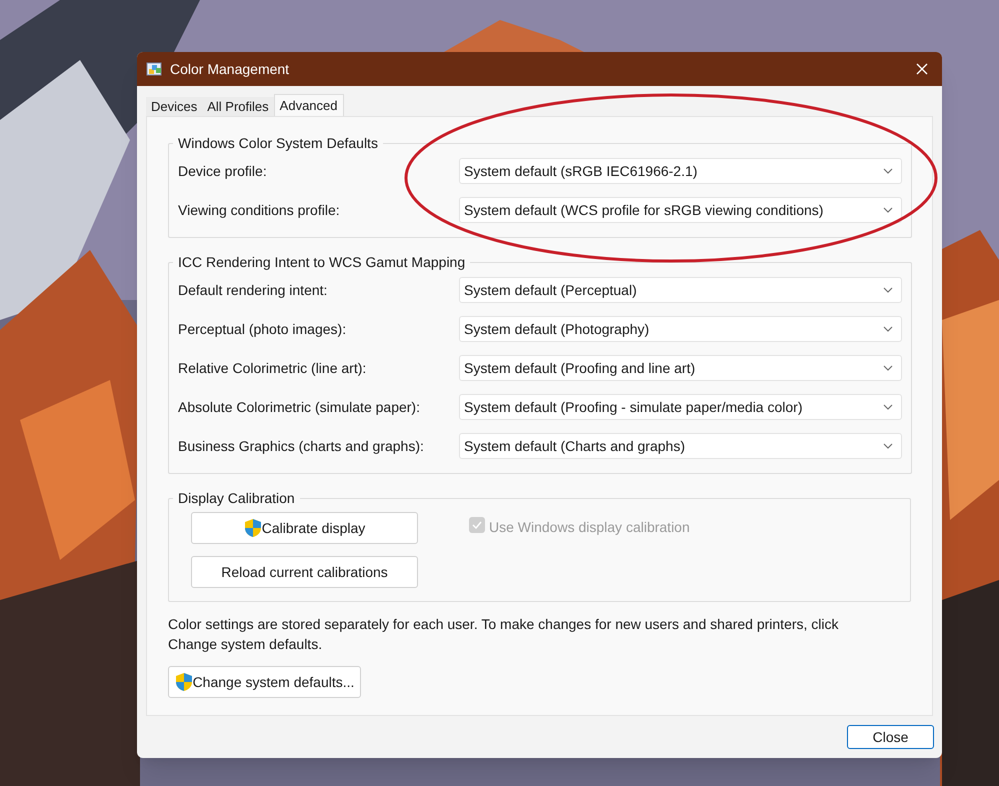  I want to click on app-icon, so click(155, 69).